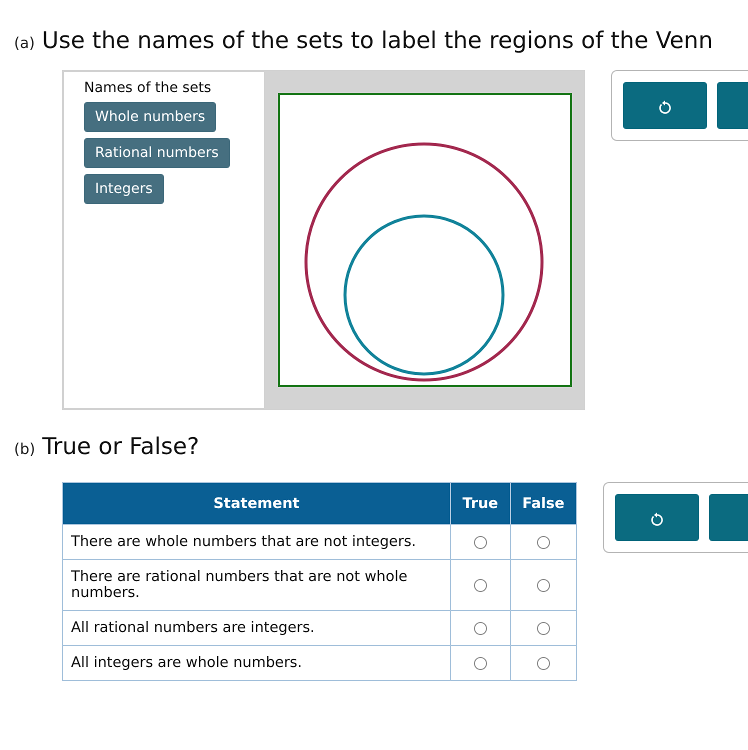 The width and height of the screenshot is (748, 750). Describe the element at coordinates (25, 449) in the screenshot. I see `part-label: (b)` at that location.